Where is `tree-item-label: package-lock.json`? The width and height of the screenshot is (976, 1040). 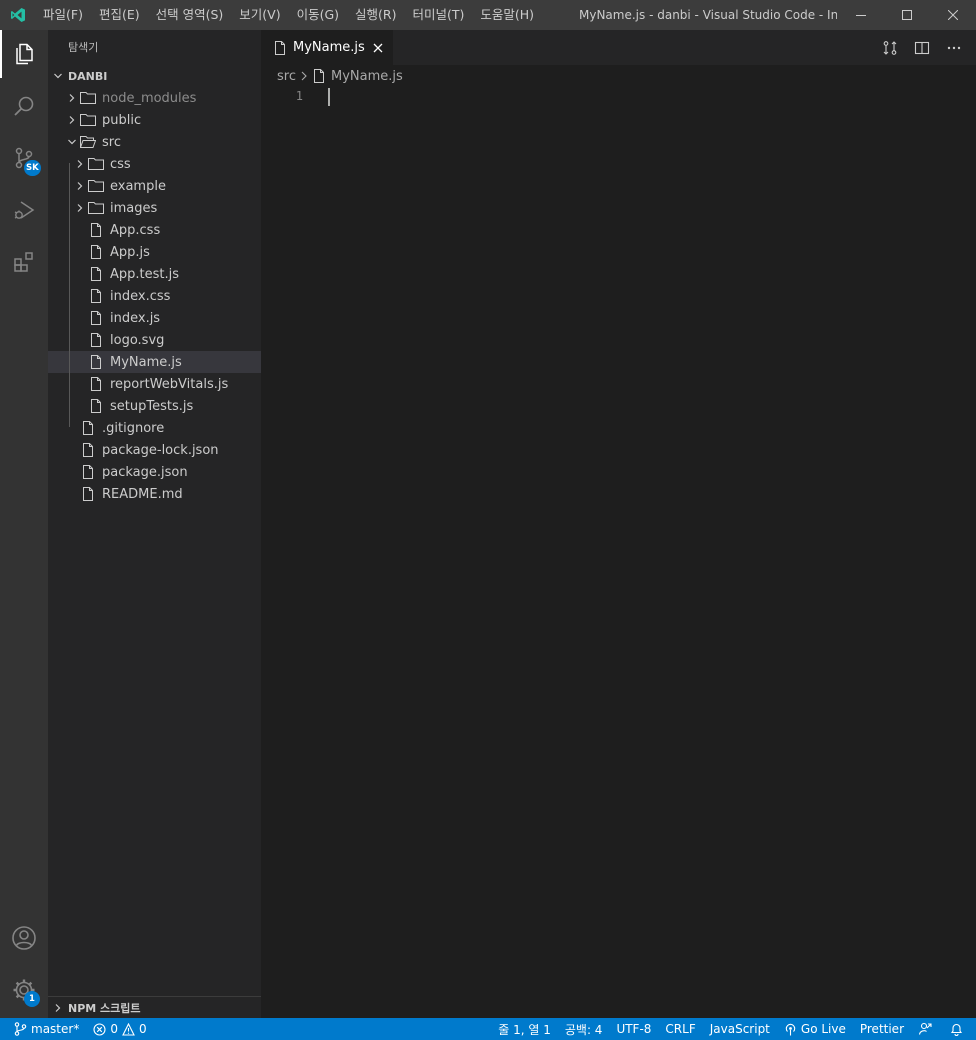 tree-item-label: package-lock.json is located at coordinates (160, 450).